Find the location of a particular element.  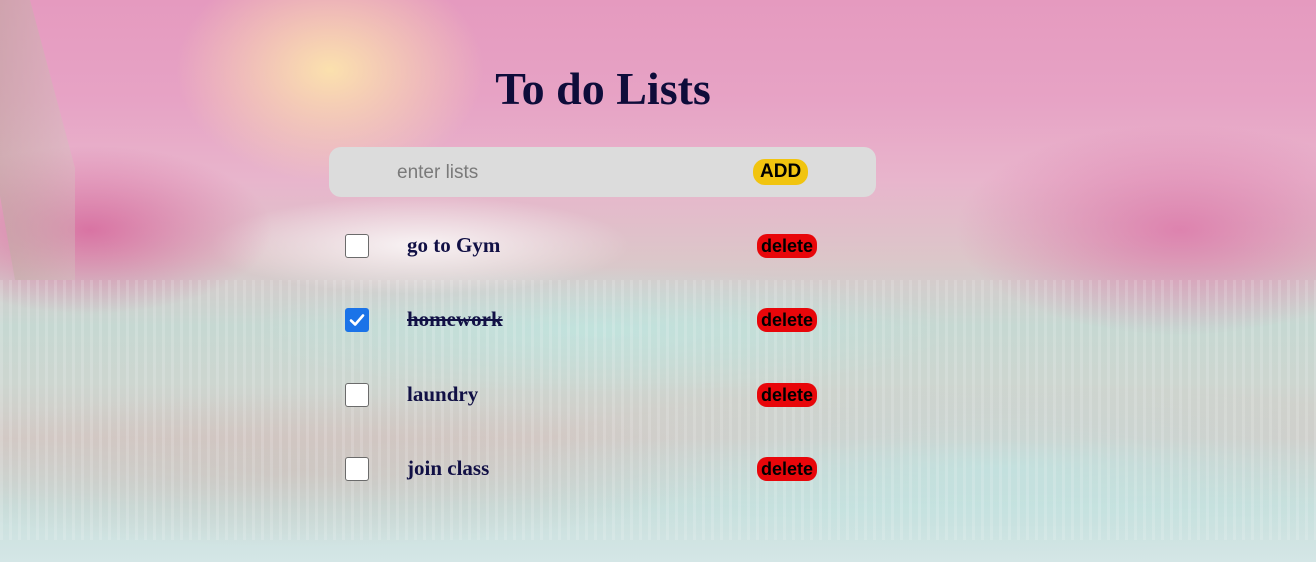

todo-item: go to Gym delete is located at coordinates (585, 247).